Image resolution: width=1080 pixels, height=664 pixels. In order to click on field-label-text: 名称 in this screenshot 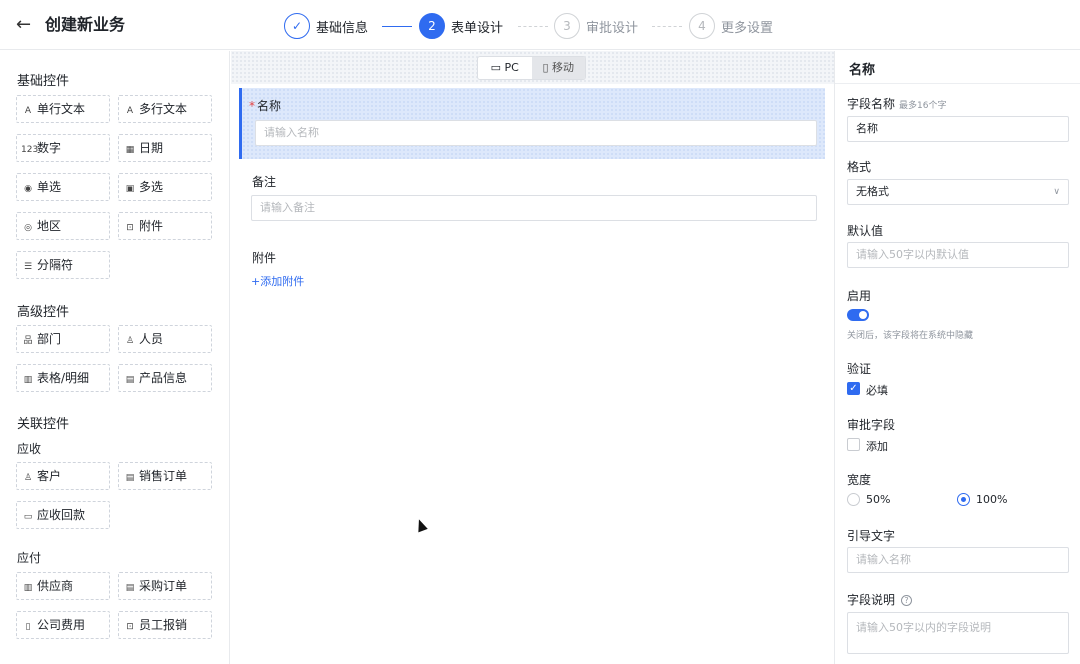, I will do `click(269, 106)`.